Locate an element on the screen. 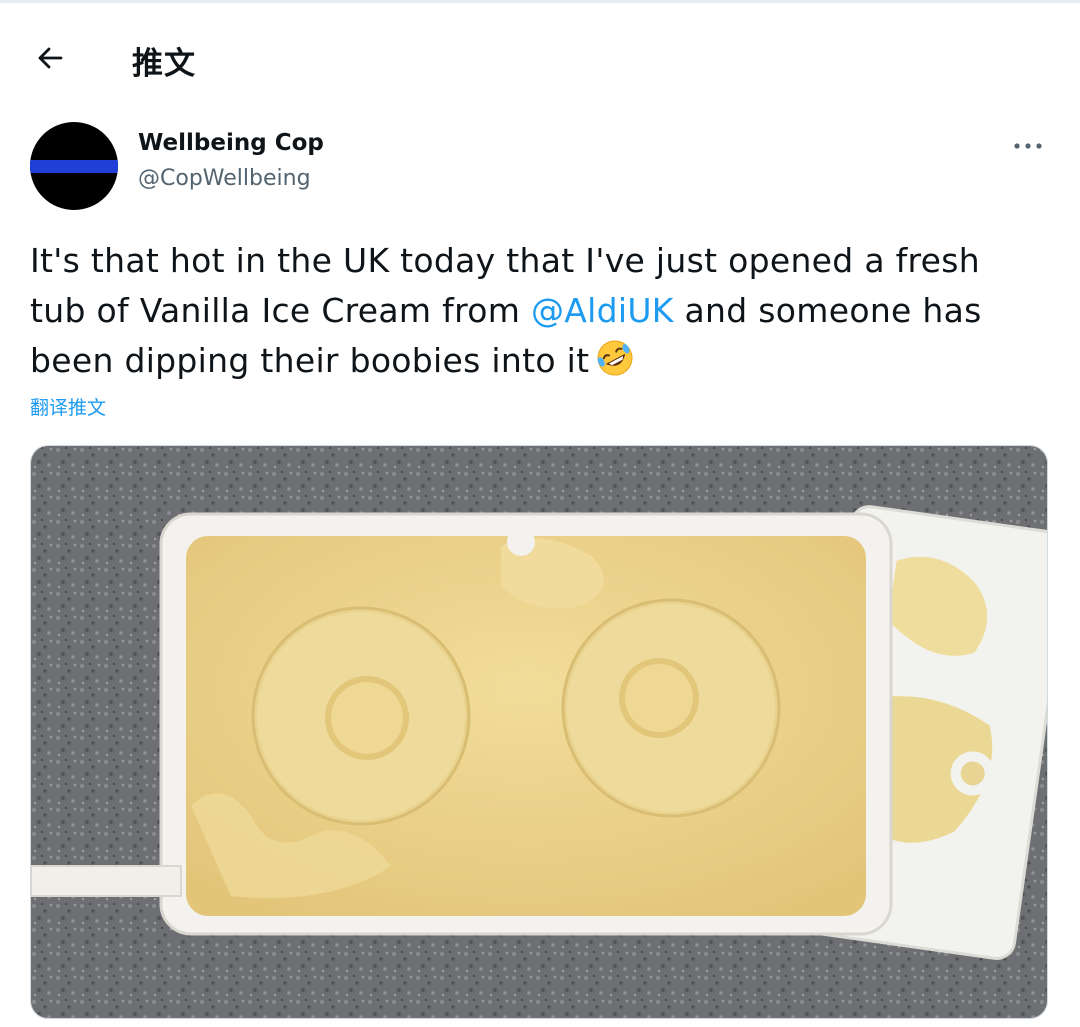 This screenshot has height=1027, width=1080. mention-link: @AldiUK is located at coordinates (602, 310).